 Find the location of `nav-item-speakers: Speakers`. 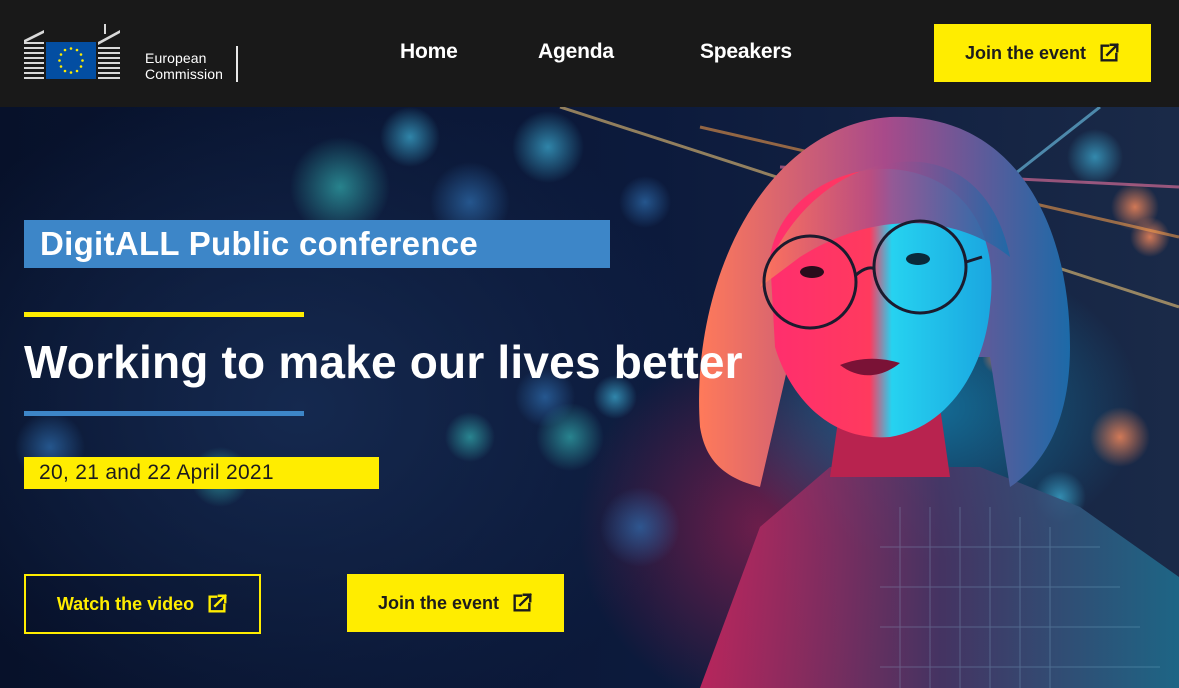

nav-item-speakers: Speakers is located at coordinates (746, 52).